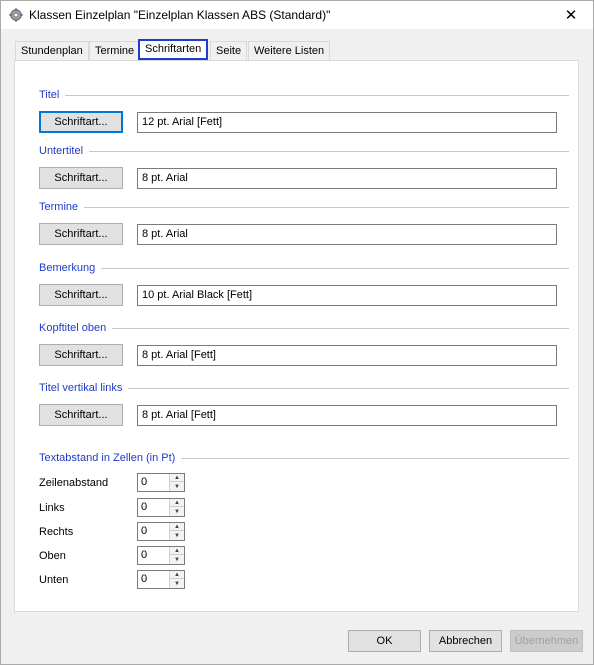 The height and width of the screenshot is (665, 594). Describe the element at coordinates (347, 234) in the screenshot. I see `font-field-termine: 8 pt. Arial` at that location.